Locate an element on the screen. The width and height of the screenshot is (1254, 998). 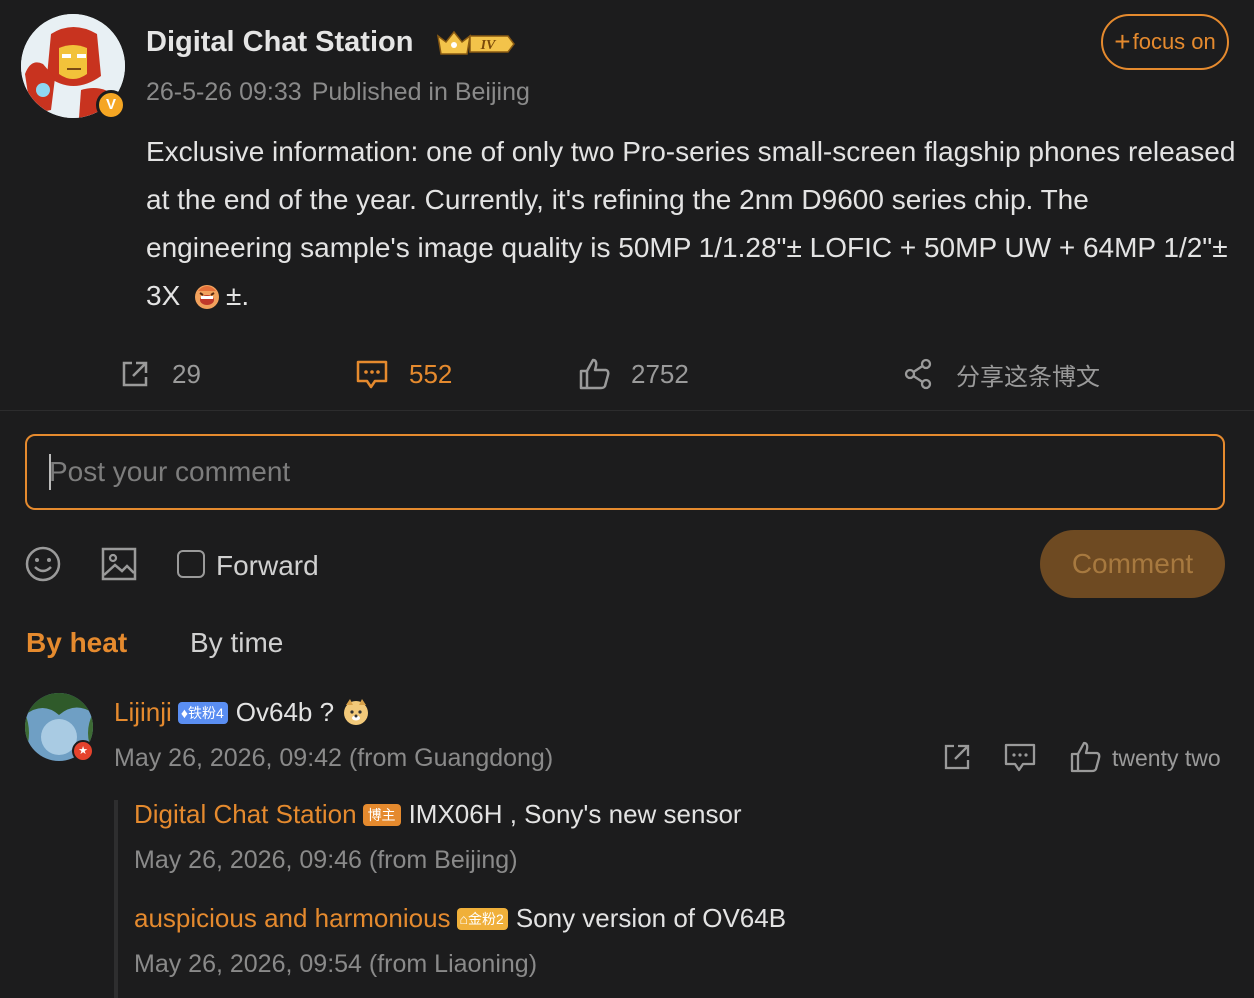
comment-action: 552 is located at coordinates (403, 374).